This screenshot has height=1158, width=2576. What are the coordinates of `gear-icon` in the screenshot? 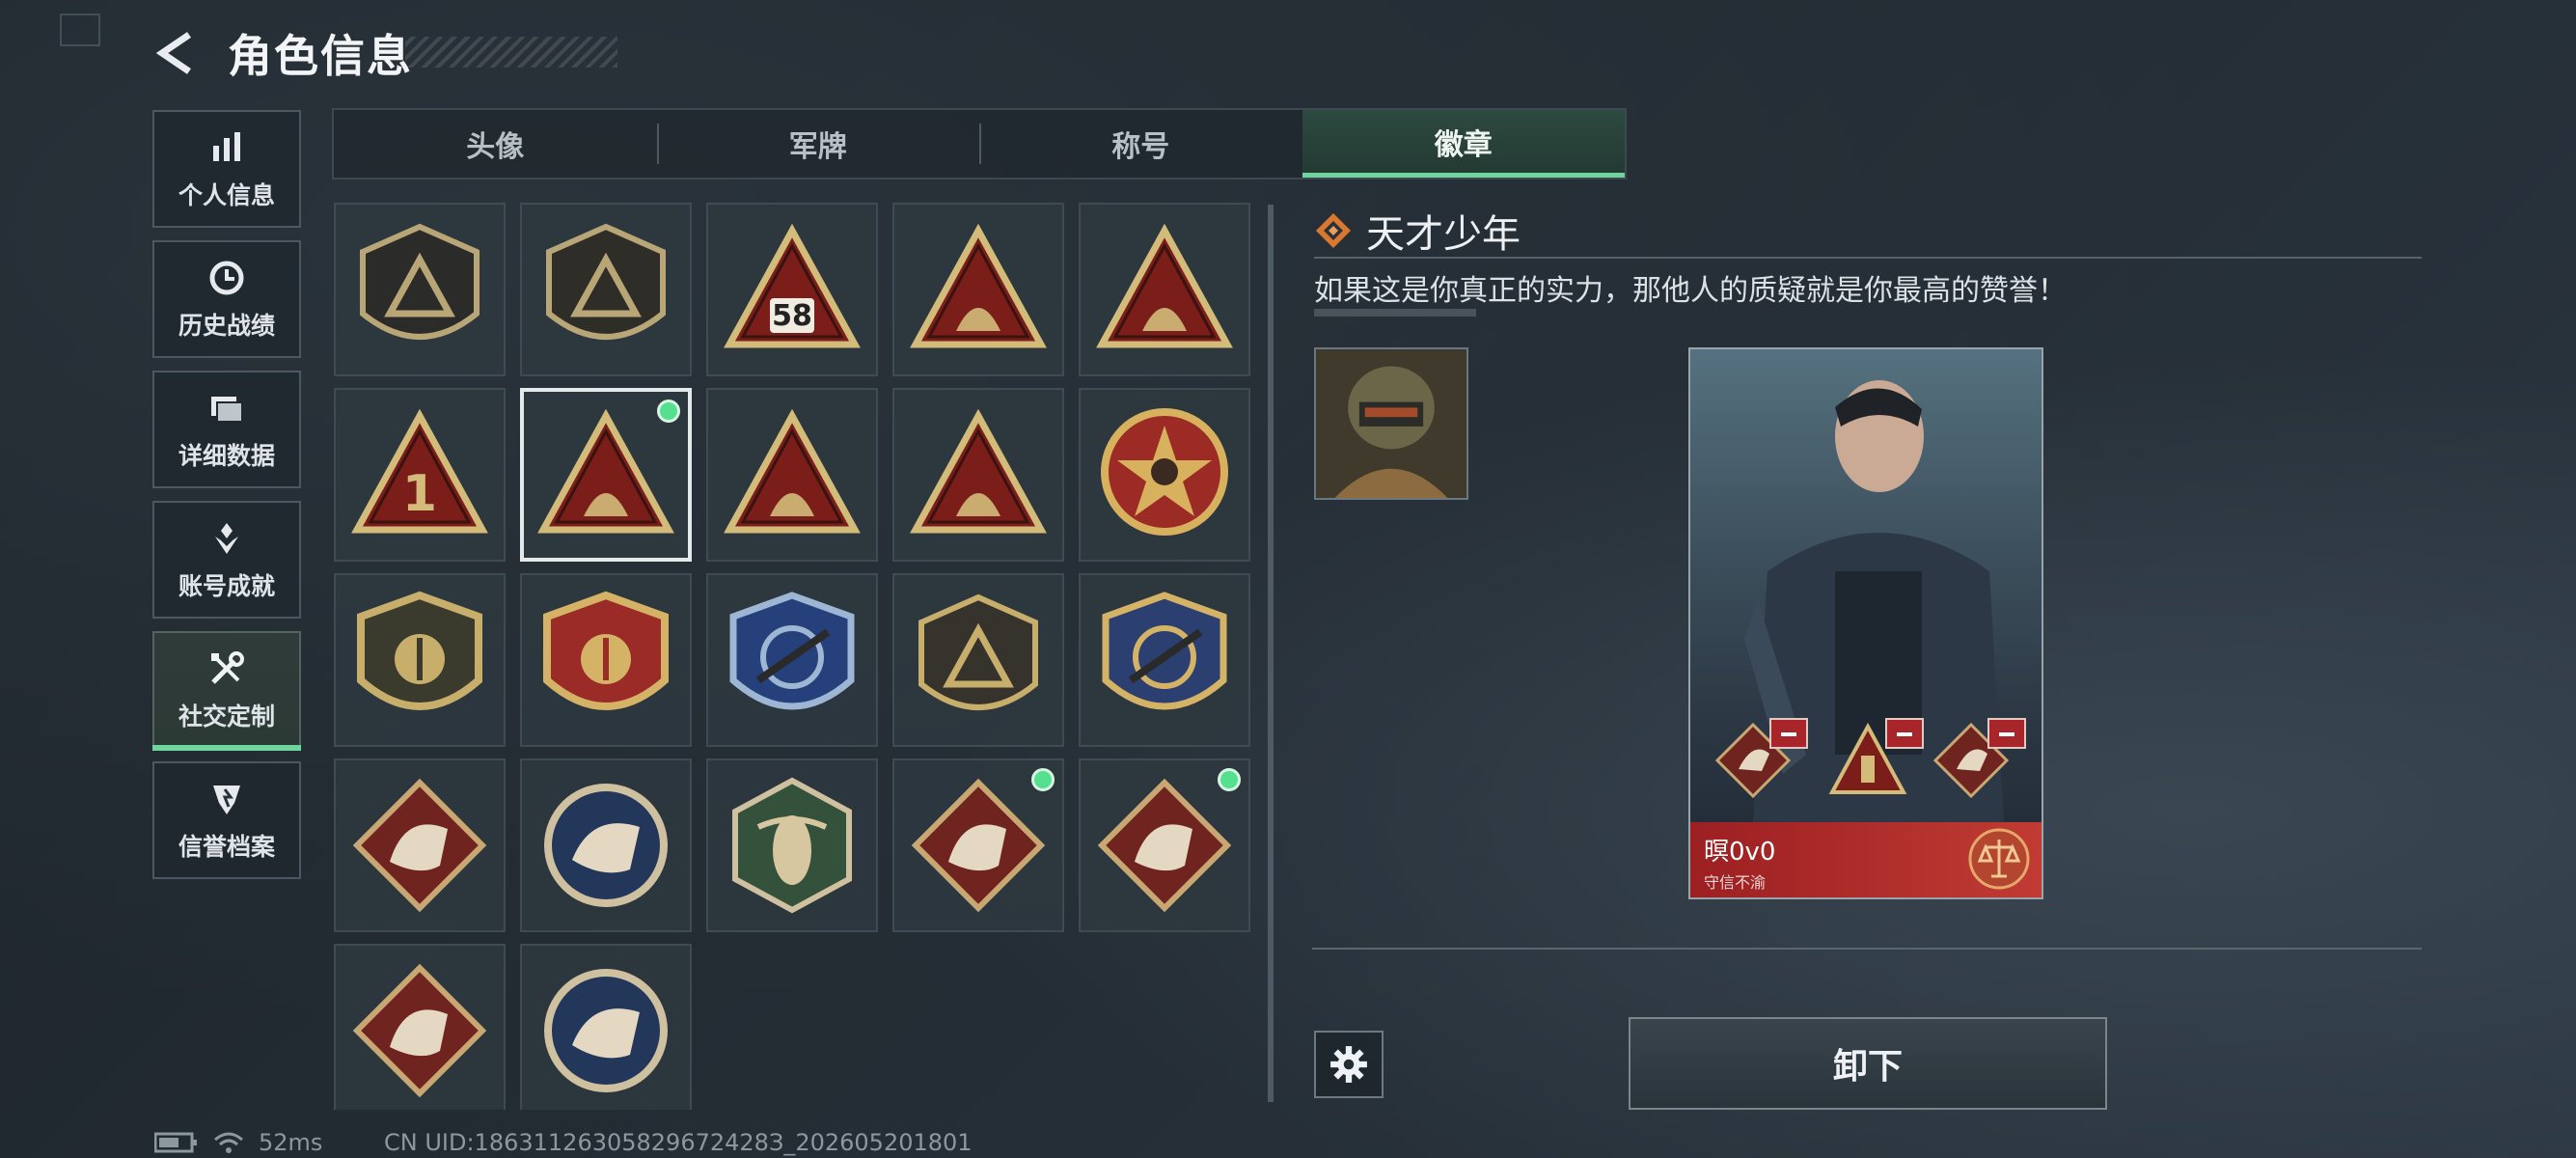 It's located at (1349, 1064).